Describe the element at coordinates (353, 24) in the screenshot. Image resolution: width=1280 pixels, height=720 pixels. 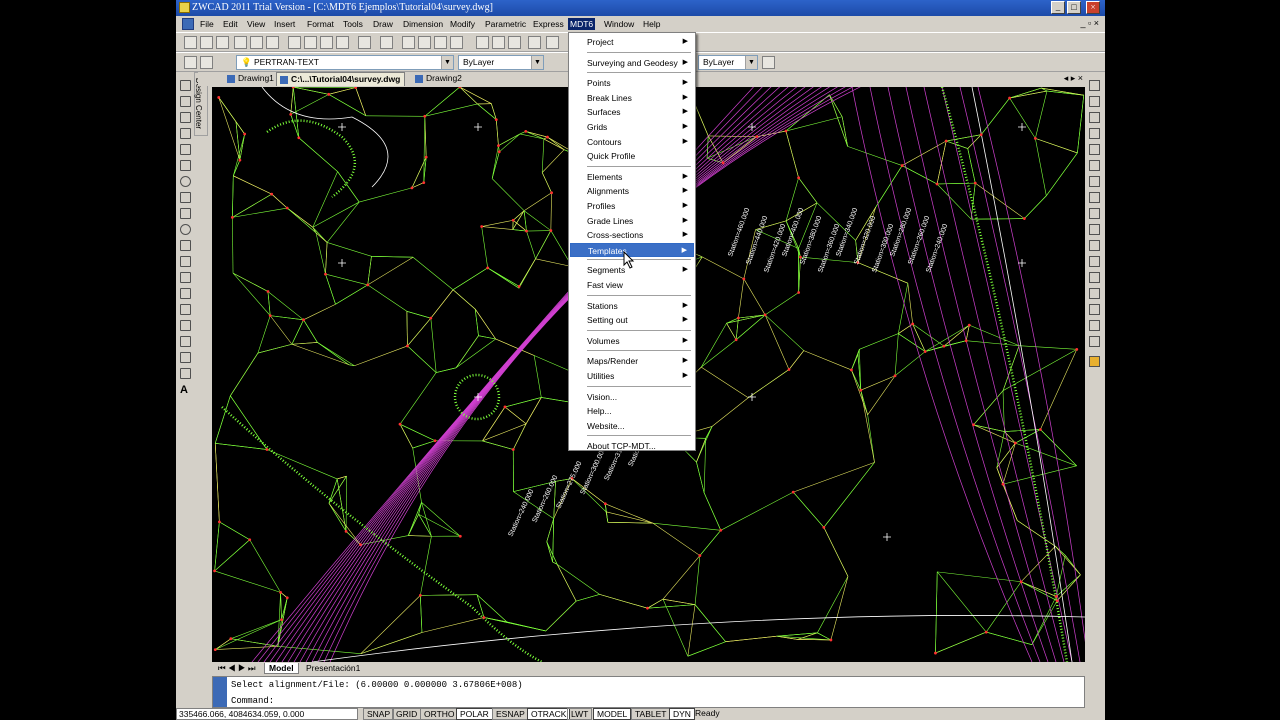
I see `menu-tools: Tools` at that location.